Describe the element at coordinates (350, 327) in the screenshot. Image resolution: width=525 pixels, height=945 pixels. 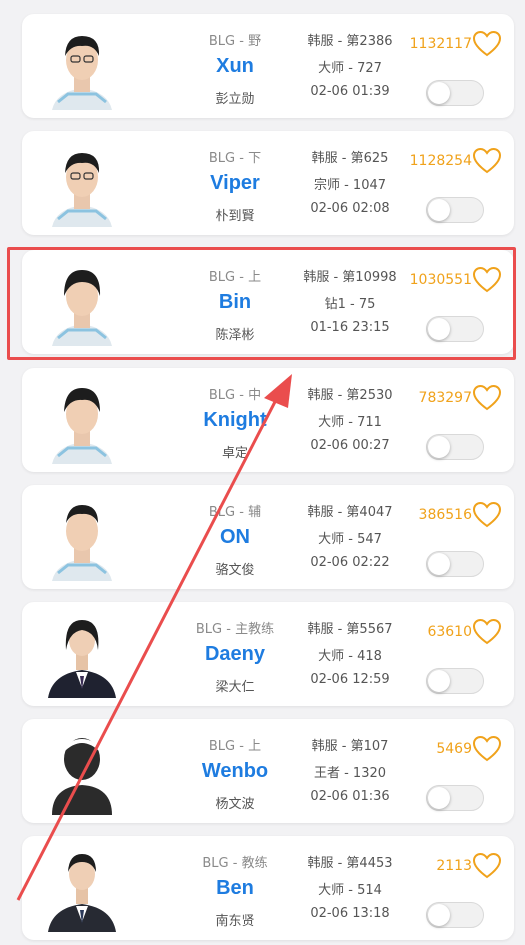
I see `last-updated: 01-16 23:15` at that location.